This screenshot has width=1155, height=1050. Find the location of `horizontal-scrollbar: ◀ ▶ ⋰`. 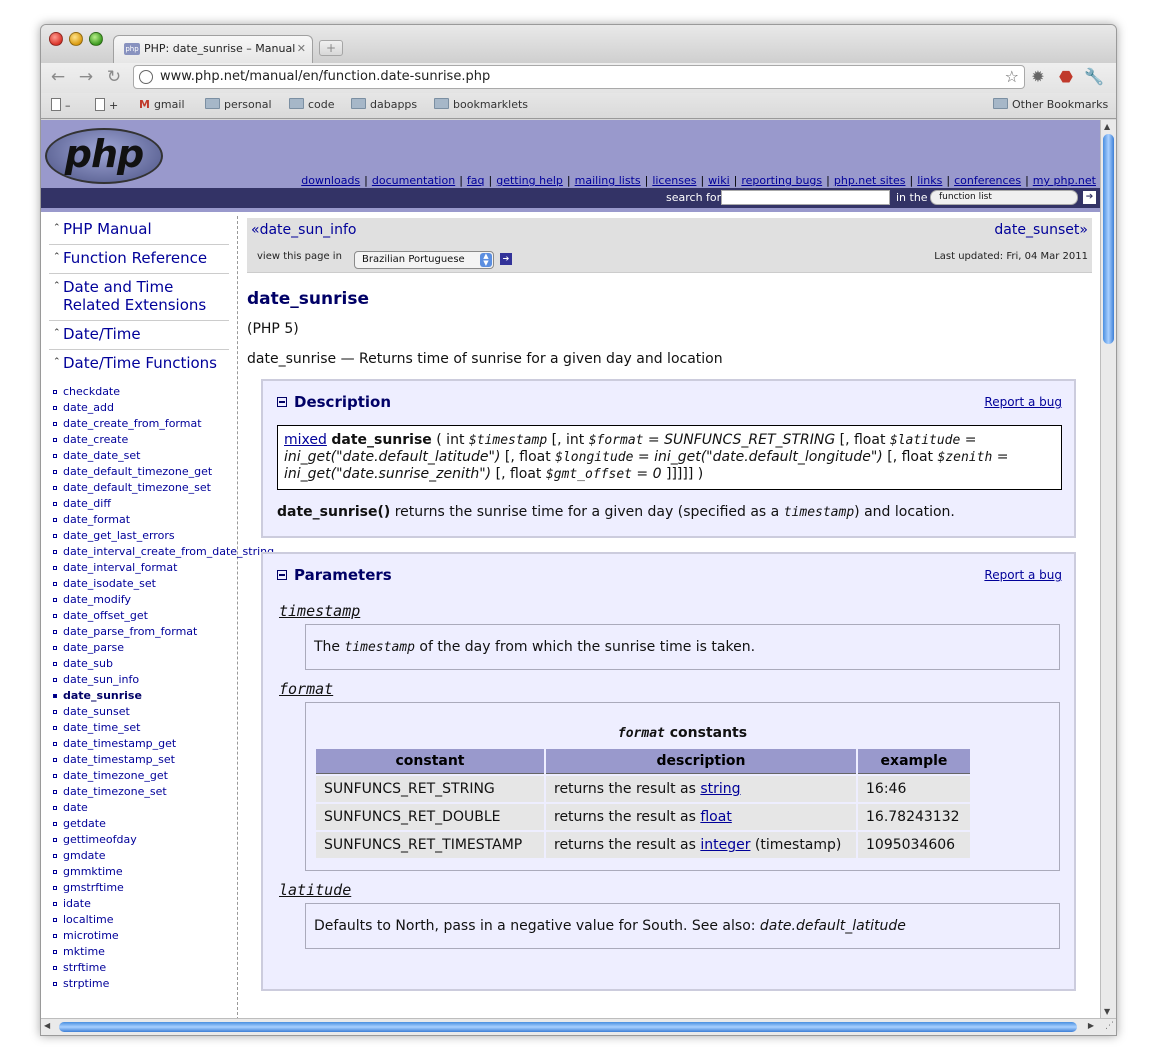

horizontal-scrollbar: ◀ ▶ ⋰ is located at coordinates (578, 1026).